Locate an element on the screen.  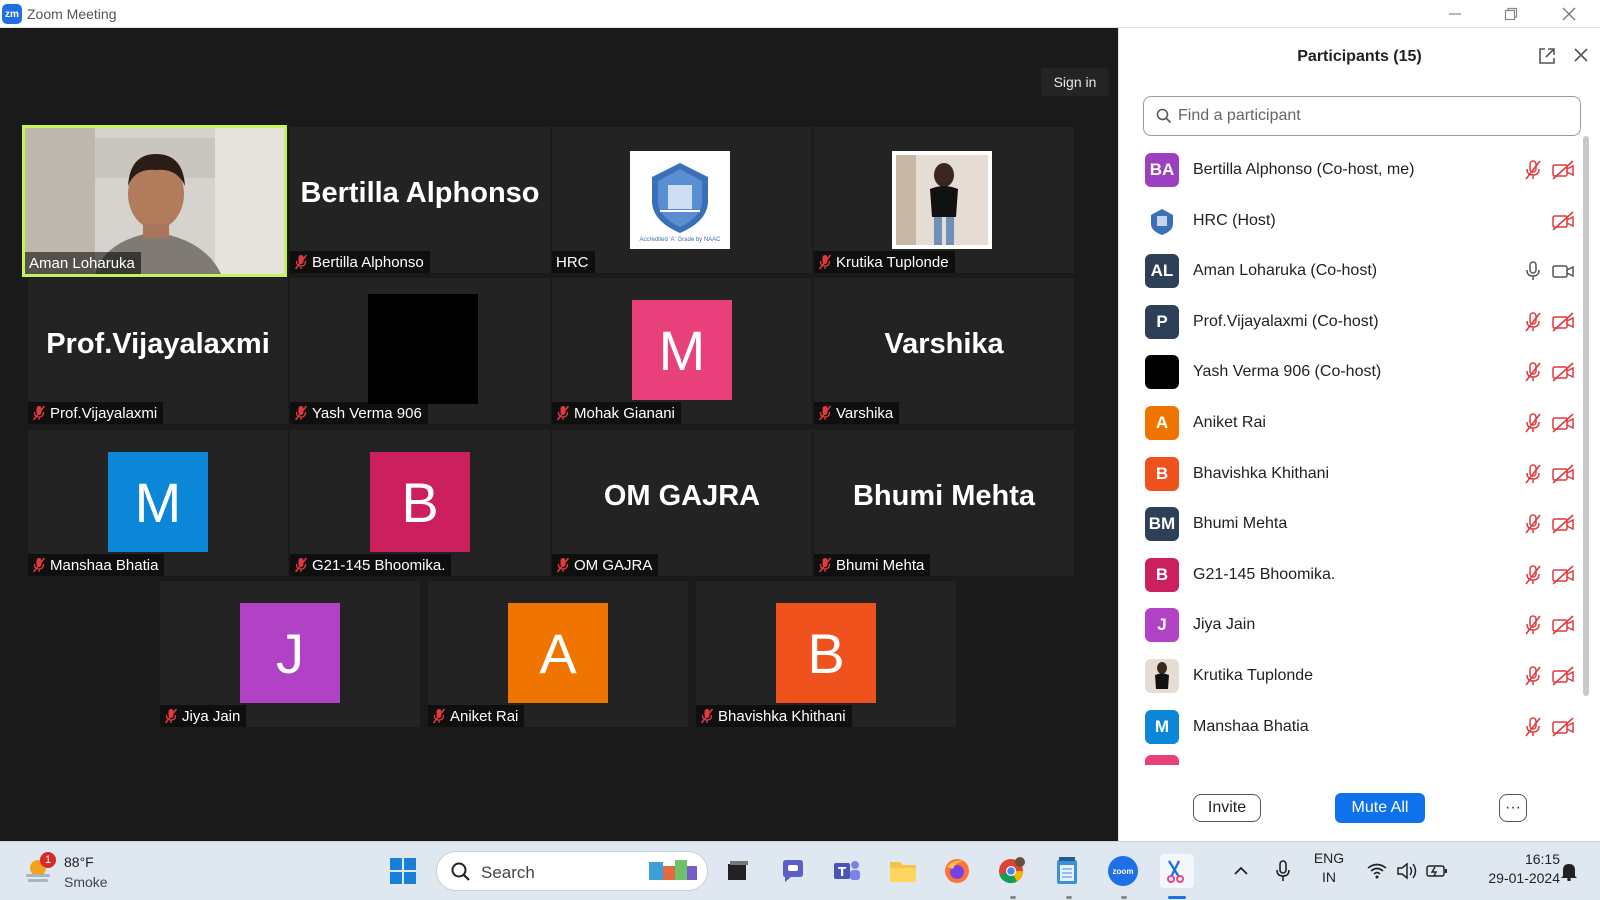
invite-button: Invite is located at coordinates (1227, 808).